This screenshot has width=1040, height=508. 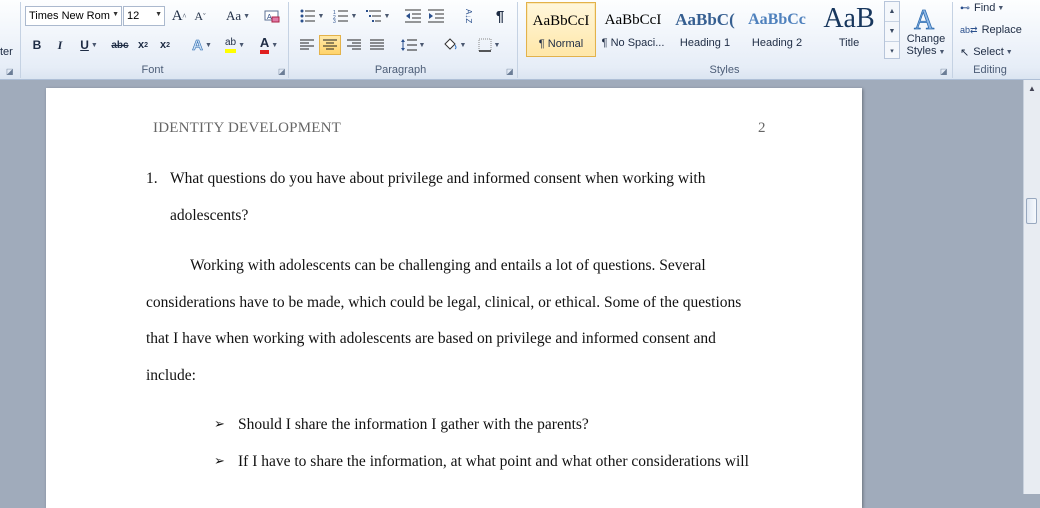 What do you see at coordinates (705, 43) in the screenshot?
I see `style-name: Heading 1` at bounding box center [705, 43].